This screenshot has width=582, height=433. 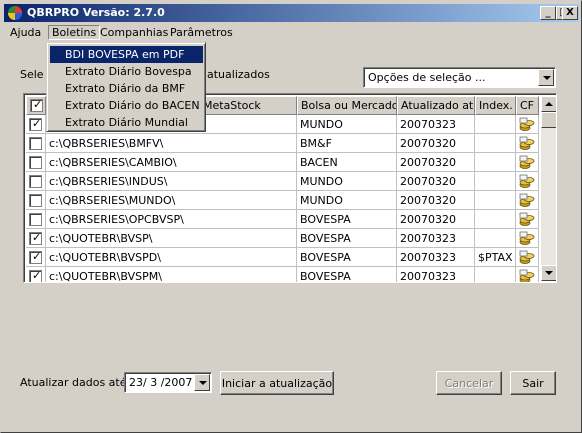 What do you see at coordinates (171, 219) in the screenshot?
I see `cell-path: c:\QBRSERIES\OPCBVSP\` at bounding box center [171, 219].